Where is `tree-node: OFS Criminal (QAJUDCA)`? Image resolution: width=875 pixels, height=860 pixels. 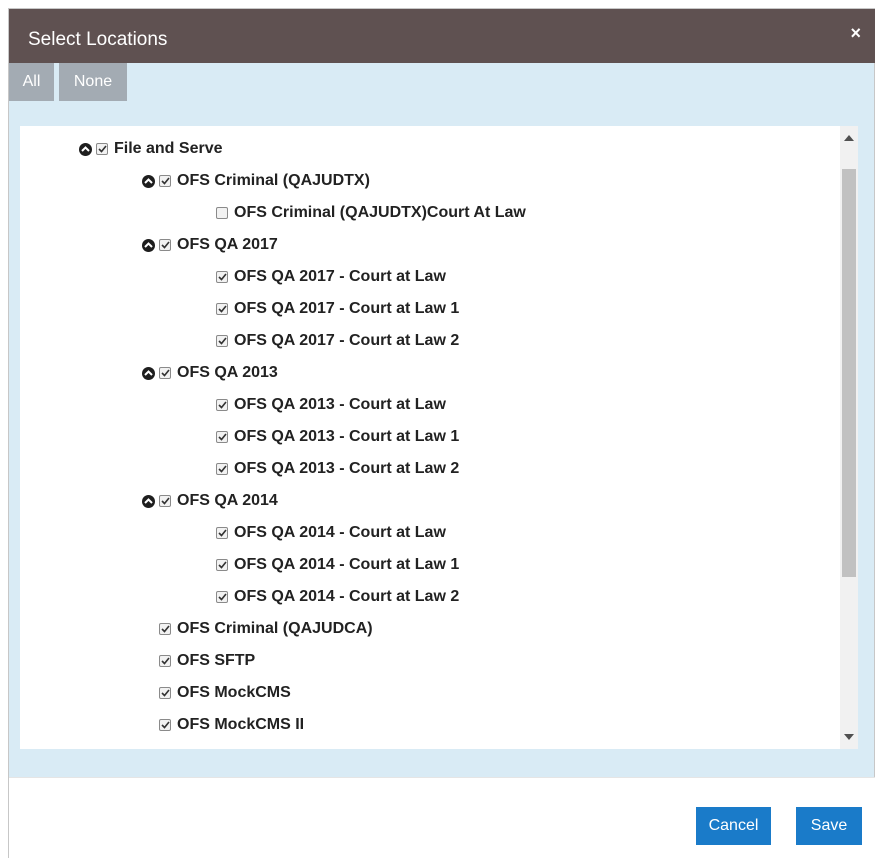 tree-node: OFS Criminal (QAJUDCA) is located at coordinates (266, 629).